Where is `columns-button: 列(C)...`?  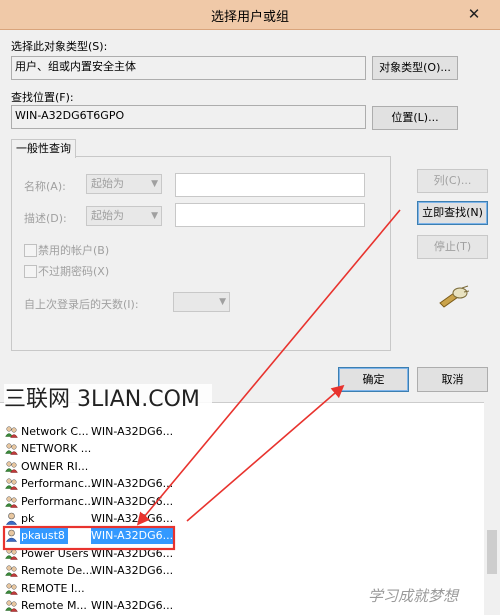
columns-button: 列(C)... is located at coordinates (452, 181).